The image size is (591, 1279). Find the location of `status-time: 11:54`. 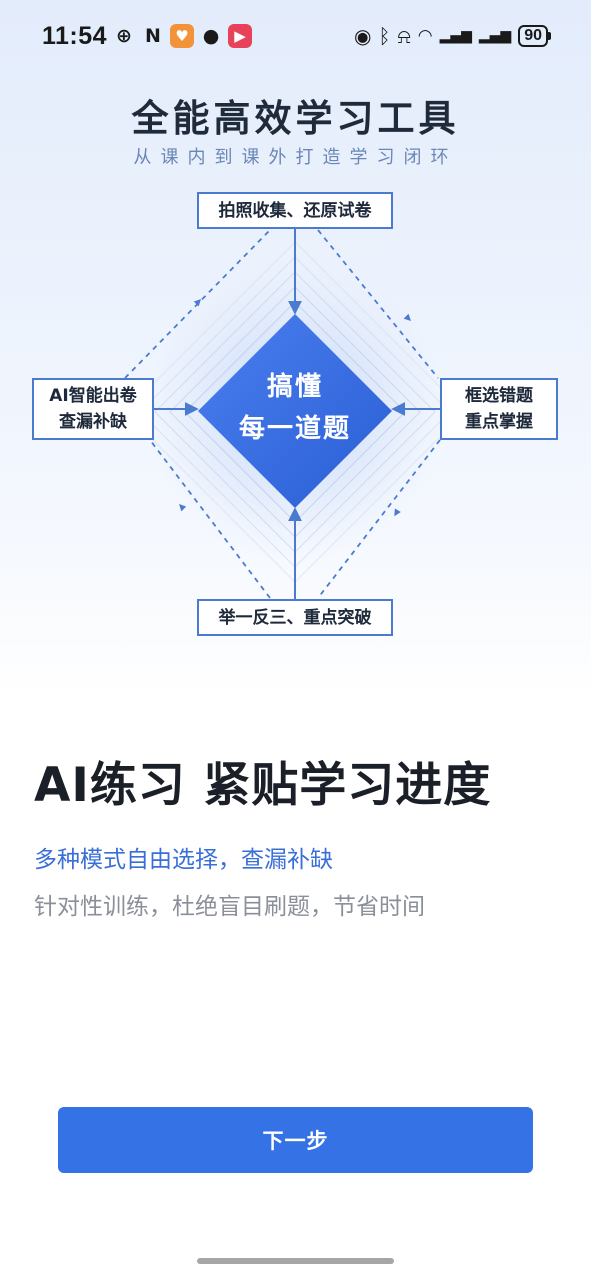

status-time: 11:54 is located at coordinates (75, 36).